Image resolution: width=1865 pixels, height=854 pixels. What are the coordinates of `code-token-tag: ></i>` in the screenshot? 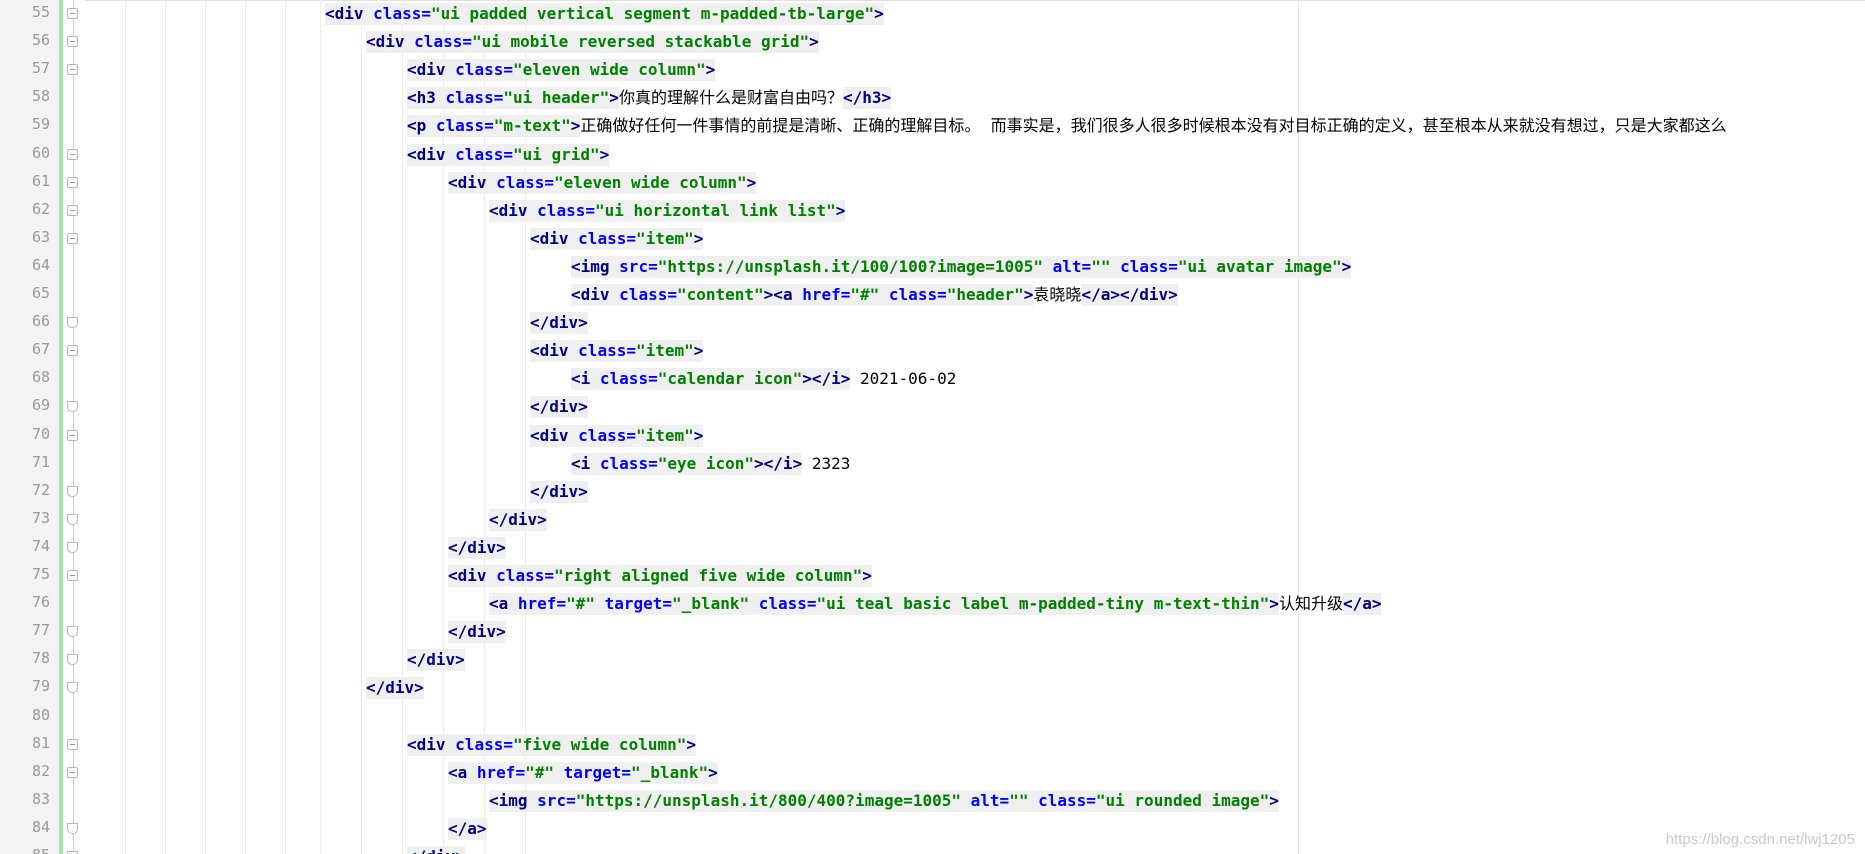 It's located at (826, 379).